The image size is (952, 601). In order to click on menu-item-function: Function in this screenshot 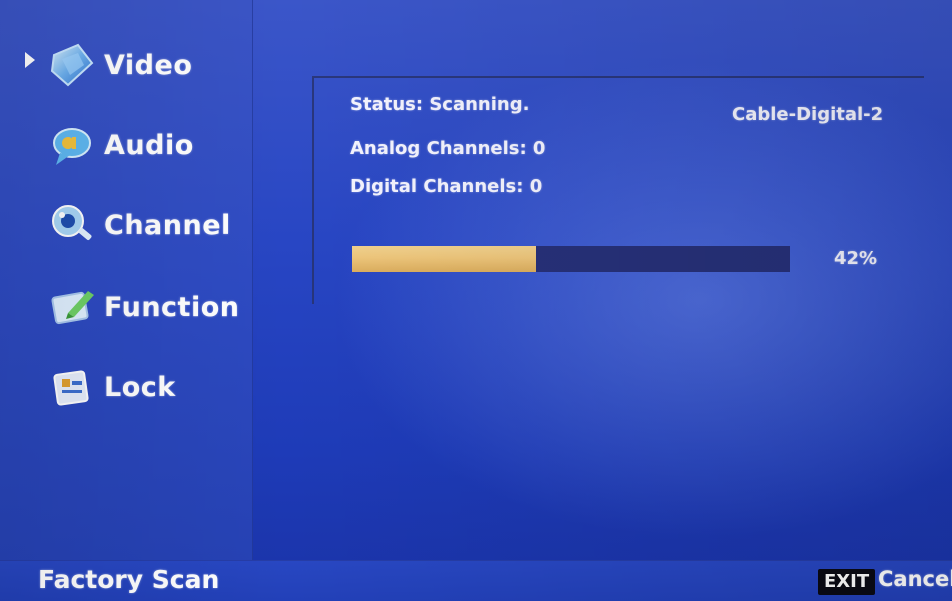, I will do `click(143, 307)`.